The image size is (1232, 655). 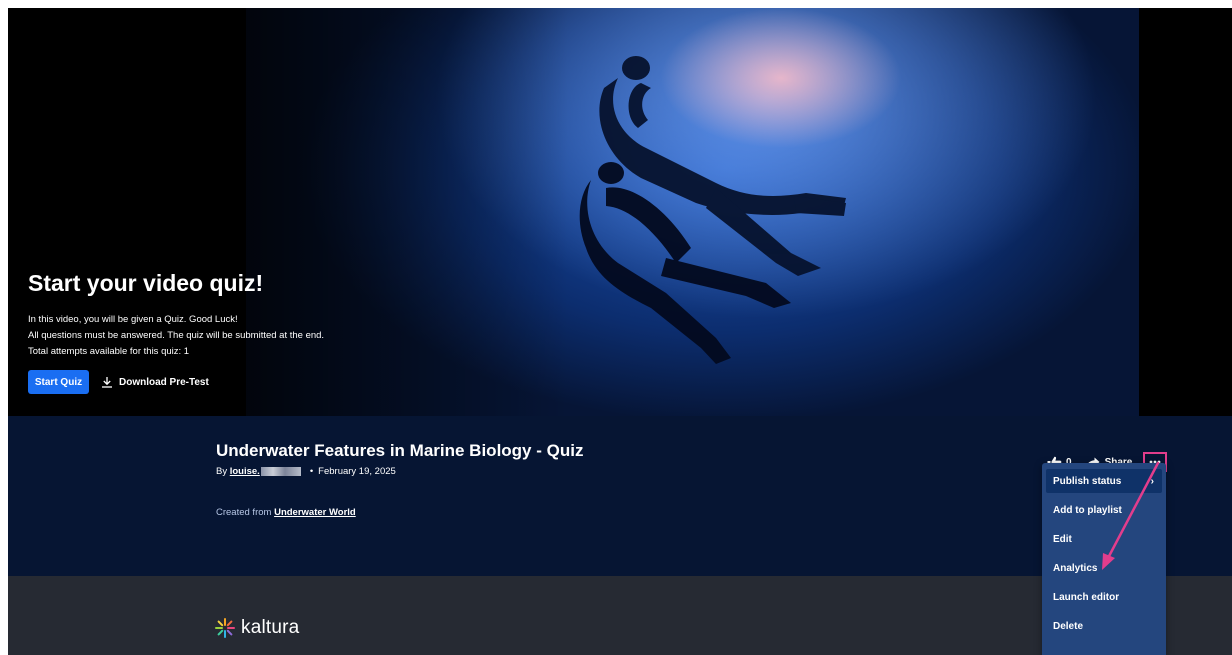 What do you see at coordinates (1087, 481) in the screenshot?
I see `menu-item-label: Publish status` at bounding box center [1087, 481].